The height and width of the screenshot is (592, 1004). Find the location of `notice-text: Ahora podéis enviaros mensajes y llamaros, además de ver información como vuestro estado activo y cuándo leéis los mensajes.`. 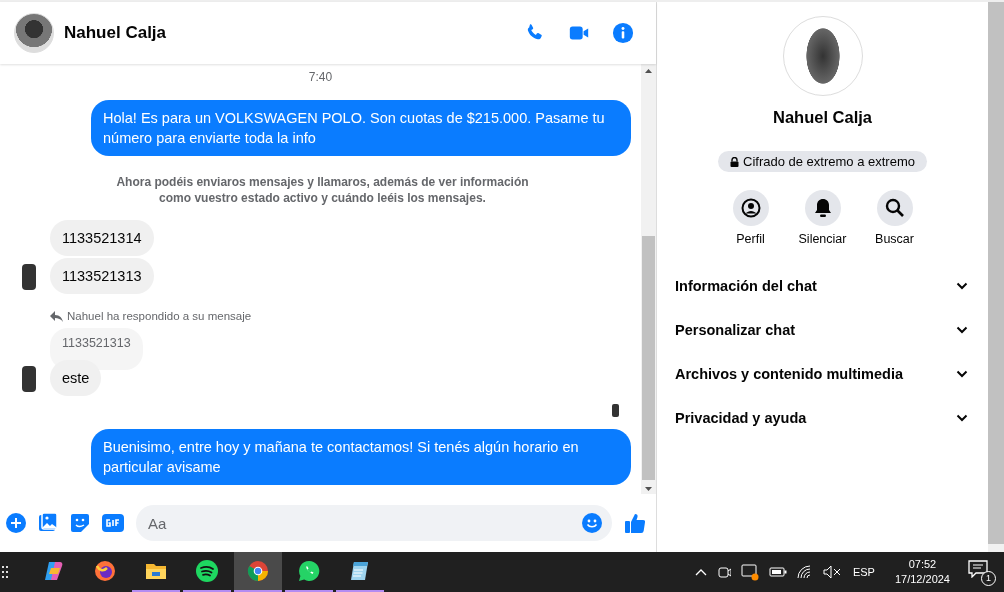

notice-text: Ahora podéis enviaros mensajes y llamaros, además de ver información como vuestro estado activo y cuándo leéis los mensajes. is located at coordinates (322, 190).